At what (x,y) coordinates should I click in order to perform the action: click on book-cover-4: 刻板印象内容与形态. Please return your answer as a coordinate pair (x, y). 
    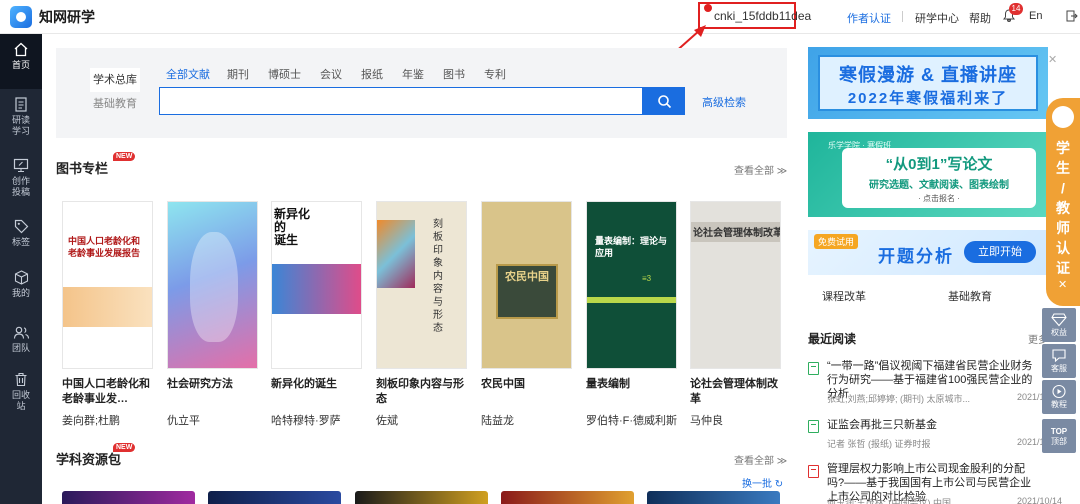
    Looking at the image, I should click on (421, 285).